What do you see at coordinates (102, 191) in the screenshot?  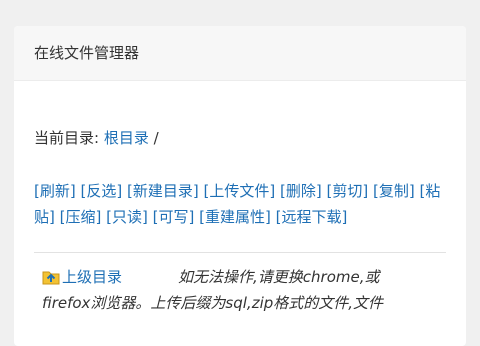 I see `invert-selection-link: [反选]` at bounding box center [102, 191].